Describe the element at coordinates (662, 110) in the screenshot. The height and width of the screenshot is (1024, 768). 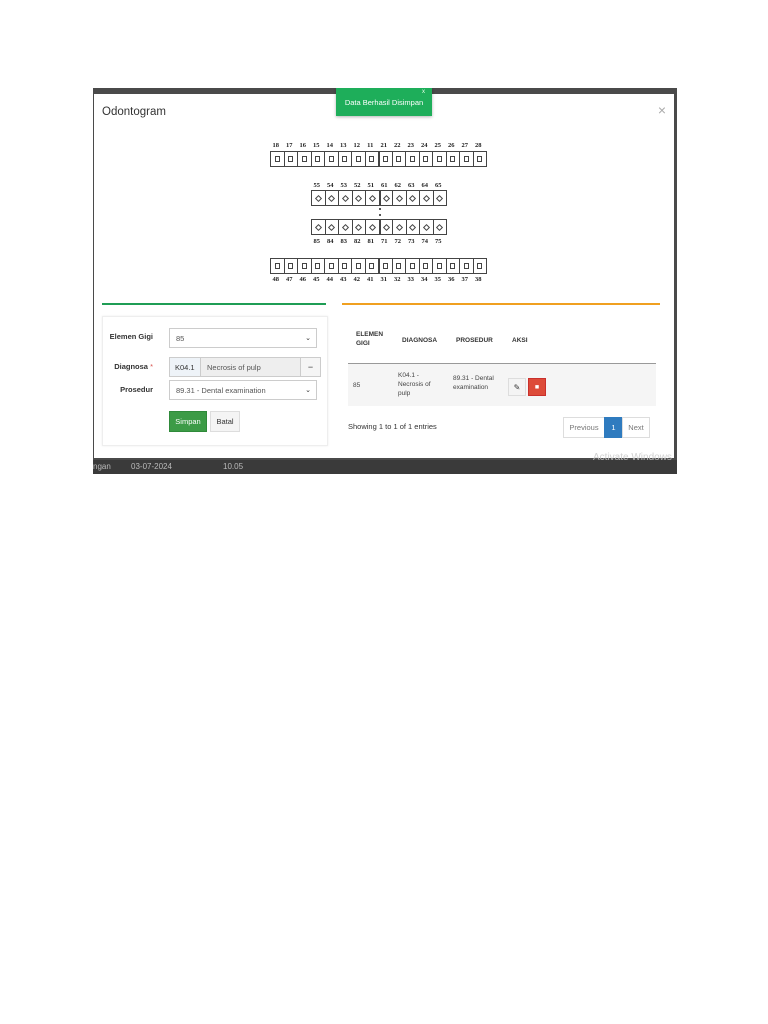
I see `close-icon: ×` at that location.